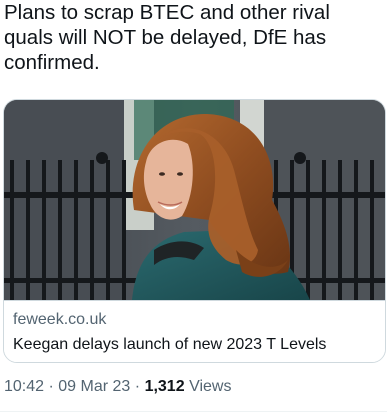  What do you see at coordinates (210, 386) in the screenshot?
I see `views-label: Views` at bounding box center [210, 386].